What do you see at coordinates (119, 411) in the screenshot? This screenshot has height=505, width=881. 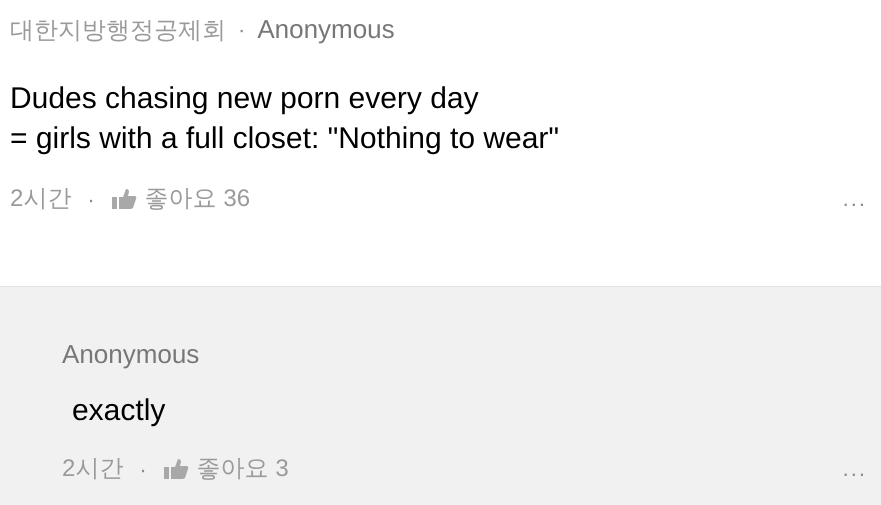 I see `reply-text: exactly` at bounding box center [119, 411].